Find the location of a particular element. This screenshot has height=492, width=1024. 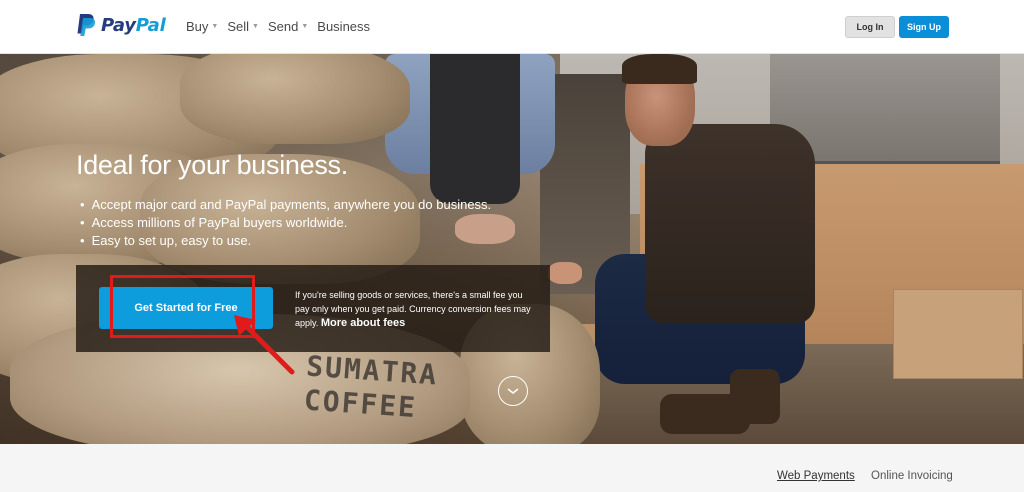

person-crouching-body is located at coordinates (730, 224).